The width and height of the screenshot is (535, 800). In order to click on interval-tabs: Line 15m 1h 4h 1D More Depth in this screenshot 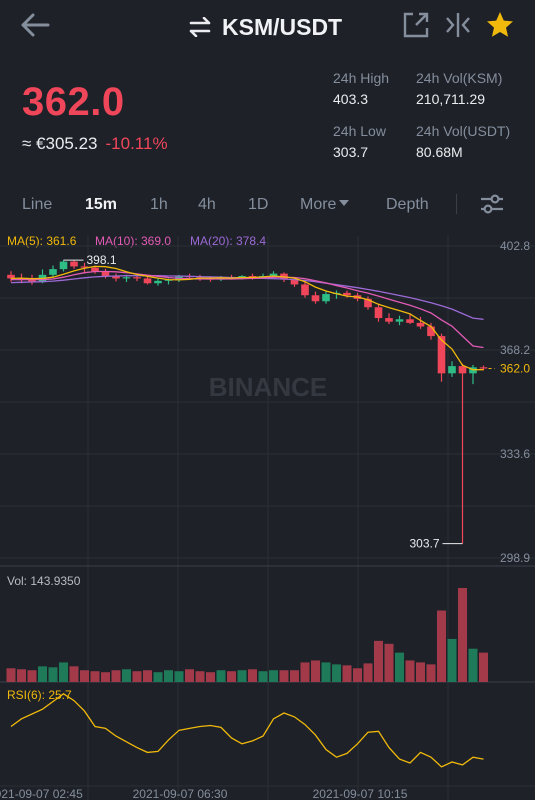, I will do `click(267, 206)`.